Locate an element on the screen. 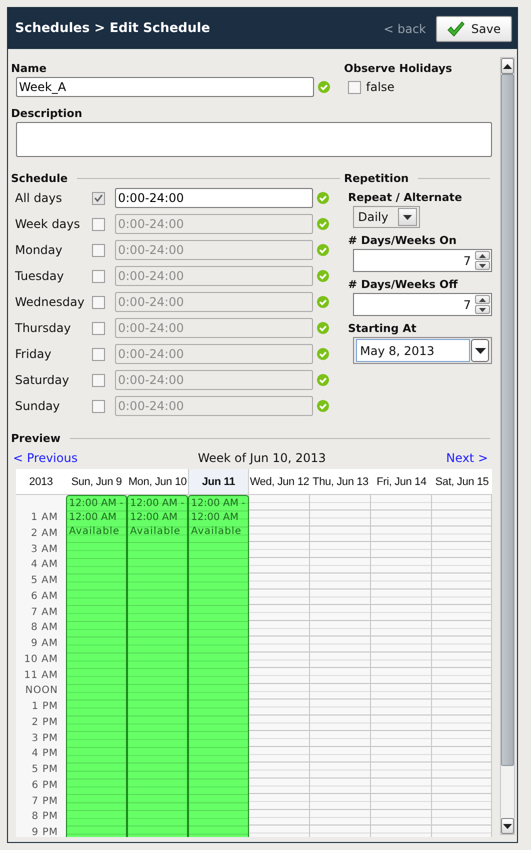  day-label: Wednesday is located at coordinates (50, 302).